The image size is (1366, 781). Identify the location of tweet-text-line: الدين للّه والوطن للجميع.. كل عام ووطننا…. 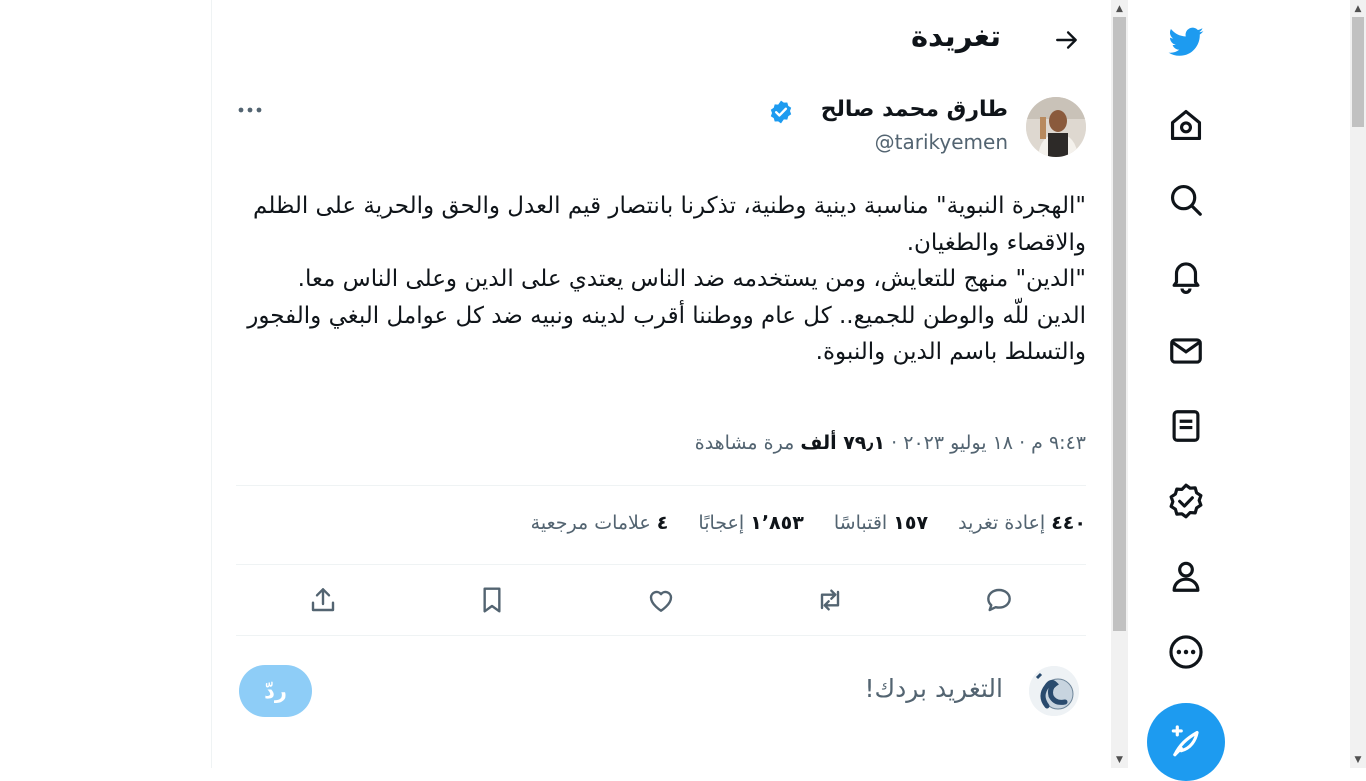
(666, 334).